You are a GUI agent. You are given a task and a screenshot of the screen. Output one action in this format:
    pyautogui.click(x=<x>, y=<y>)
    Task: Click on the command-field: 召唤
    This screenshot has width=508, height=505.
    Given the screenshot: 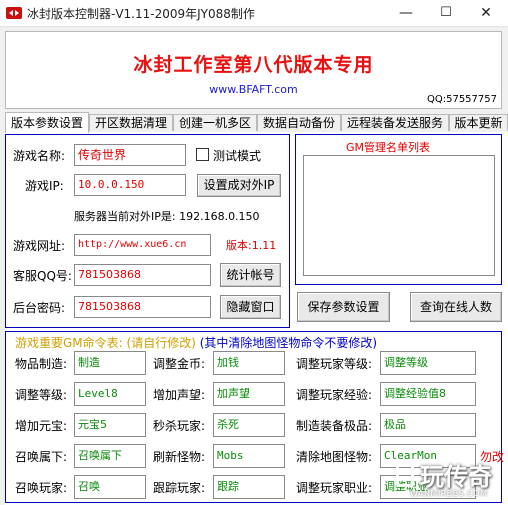 What is the action you would take?
    pyautogui.click(x=110, y=487)
    